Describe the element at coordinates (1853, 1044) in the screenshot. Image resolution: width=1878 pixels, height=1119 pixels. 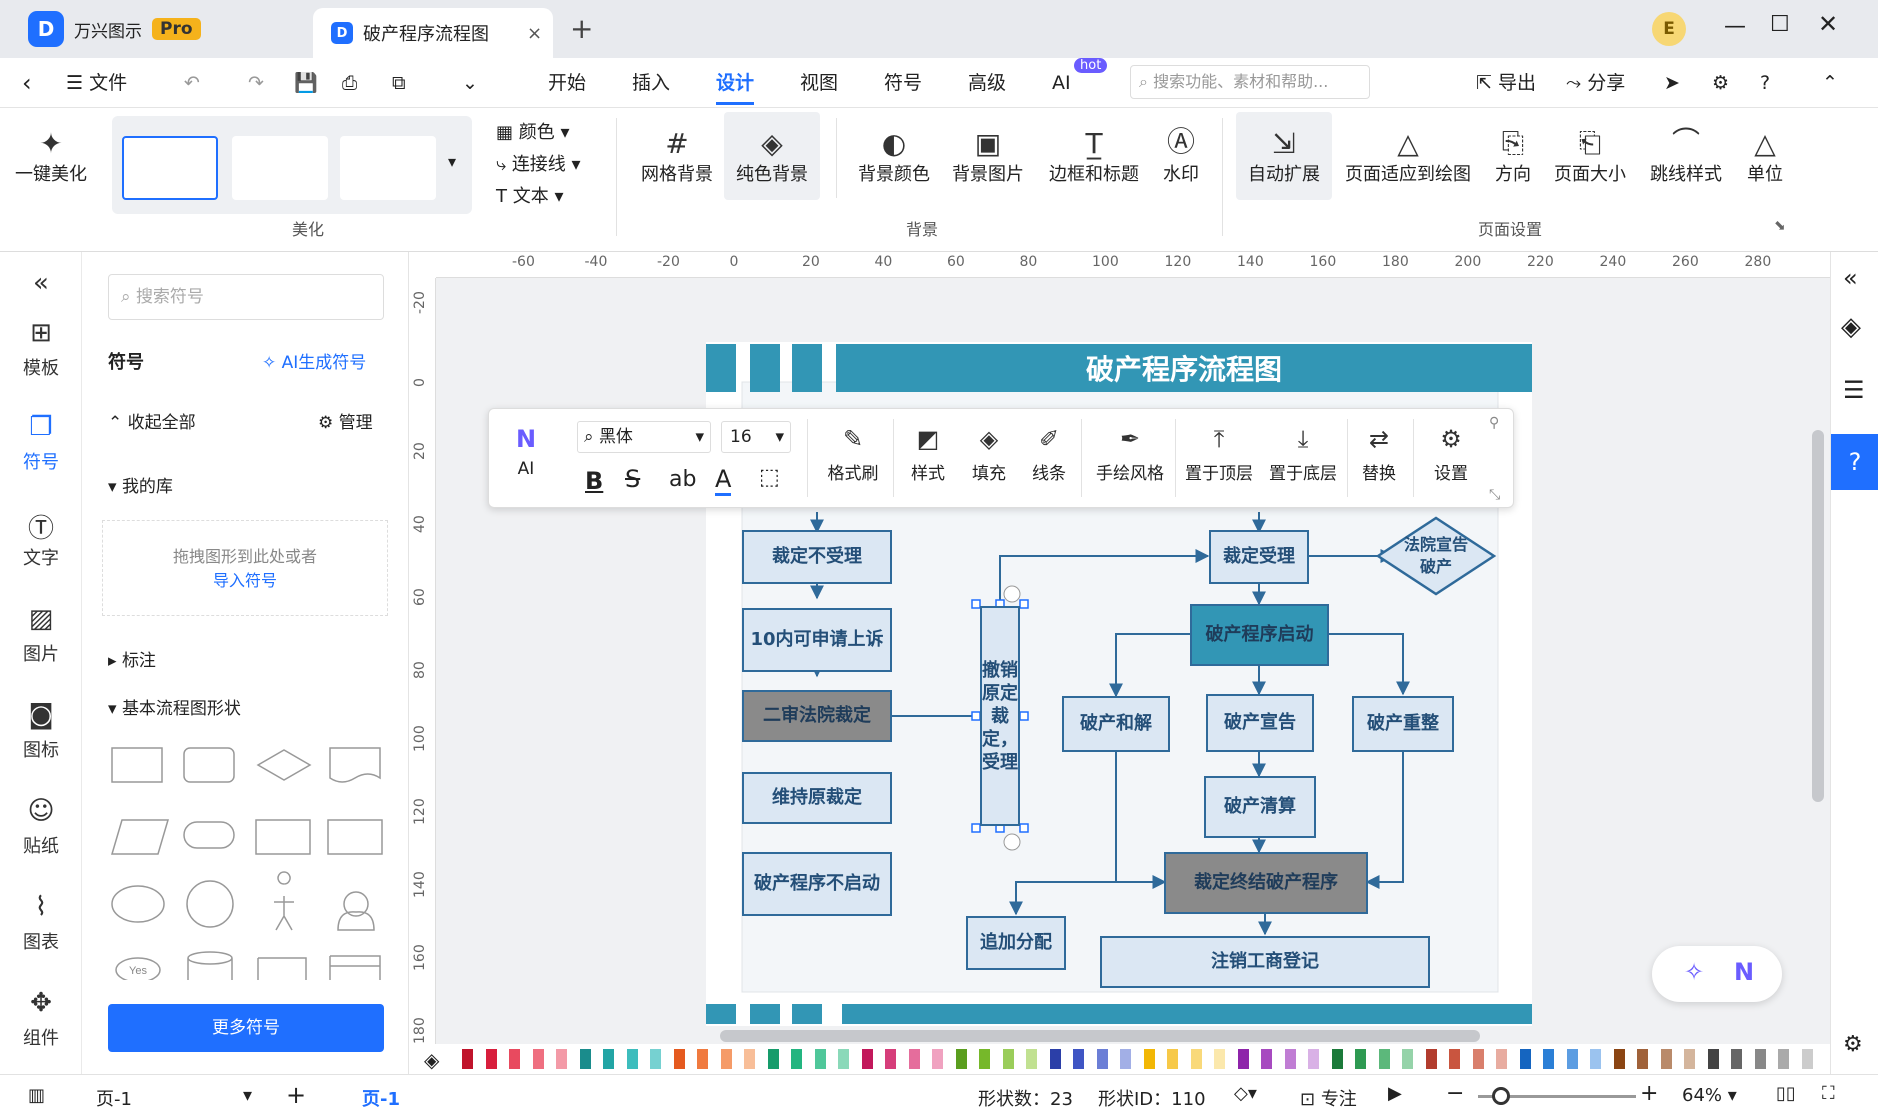
I see `settings-gear-icon: ⚙` at that location.